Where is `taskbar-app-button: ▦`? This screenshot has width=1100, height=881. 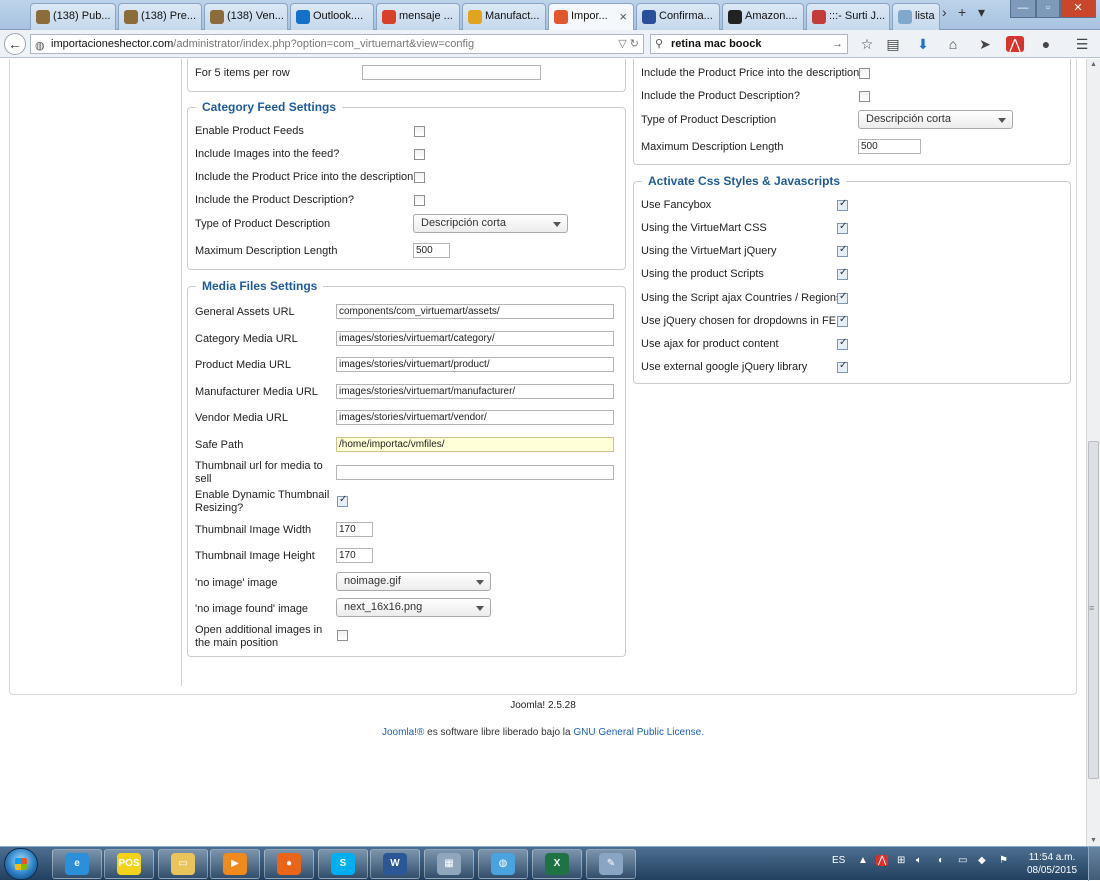
taskbar-app-button: ▦ is located at coordinates (449, 864).